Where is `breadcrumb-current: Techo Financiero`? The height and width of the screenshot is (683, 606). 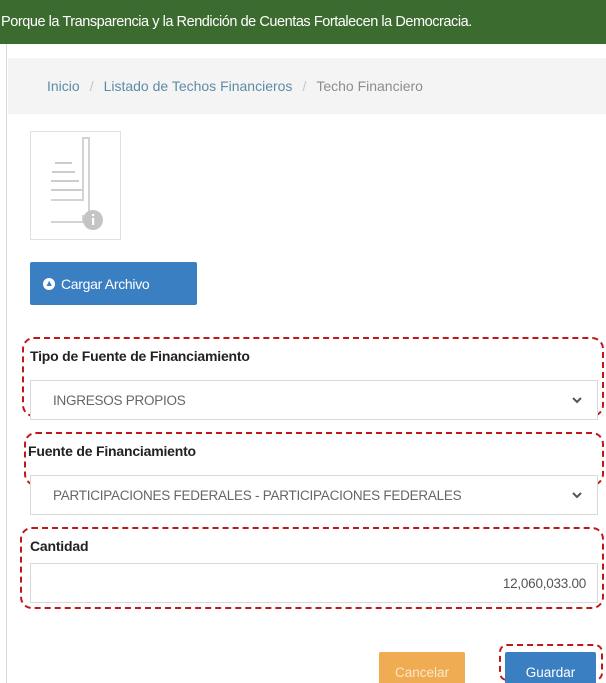
breadcrumb-current: Techo Financiero is located at coordinates (369, 86).